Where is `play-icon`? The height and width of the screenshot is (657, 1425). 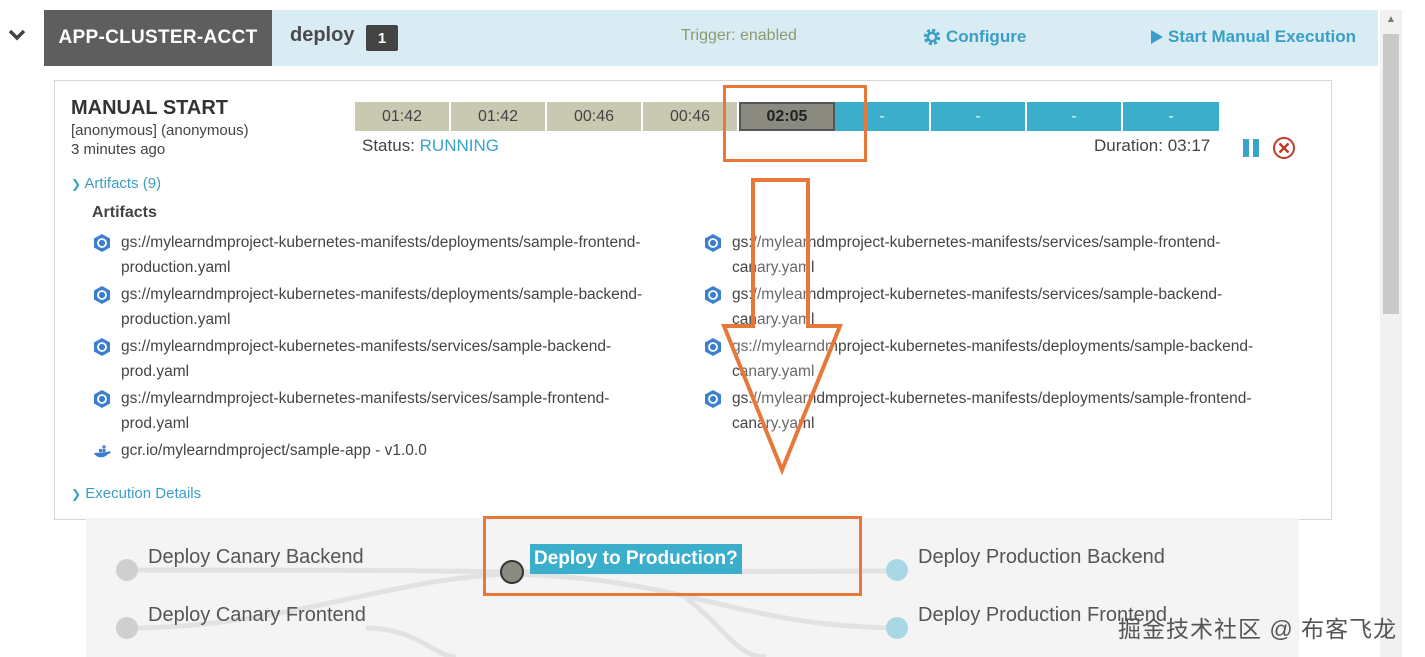 play-icon is located at coordinates (1157, 37).